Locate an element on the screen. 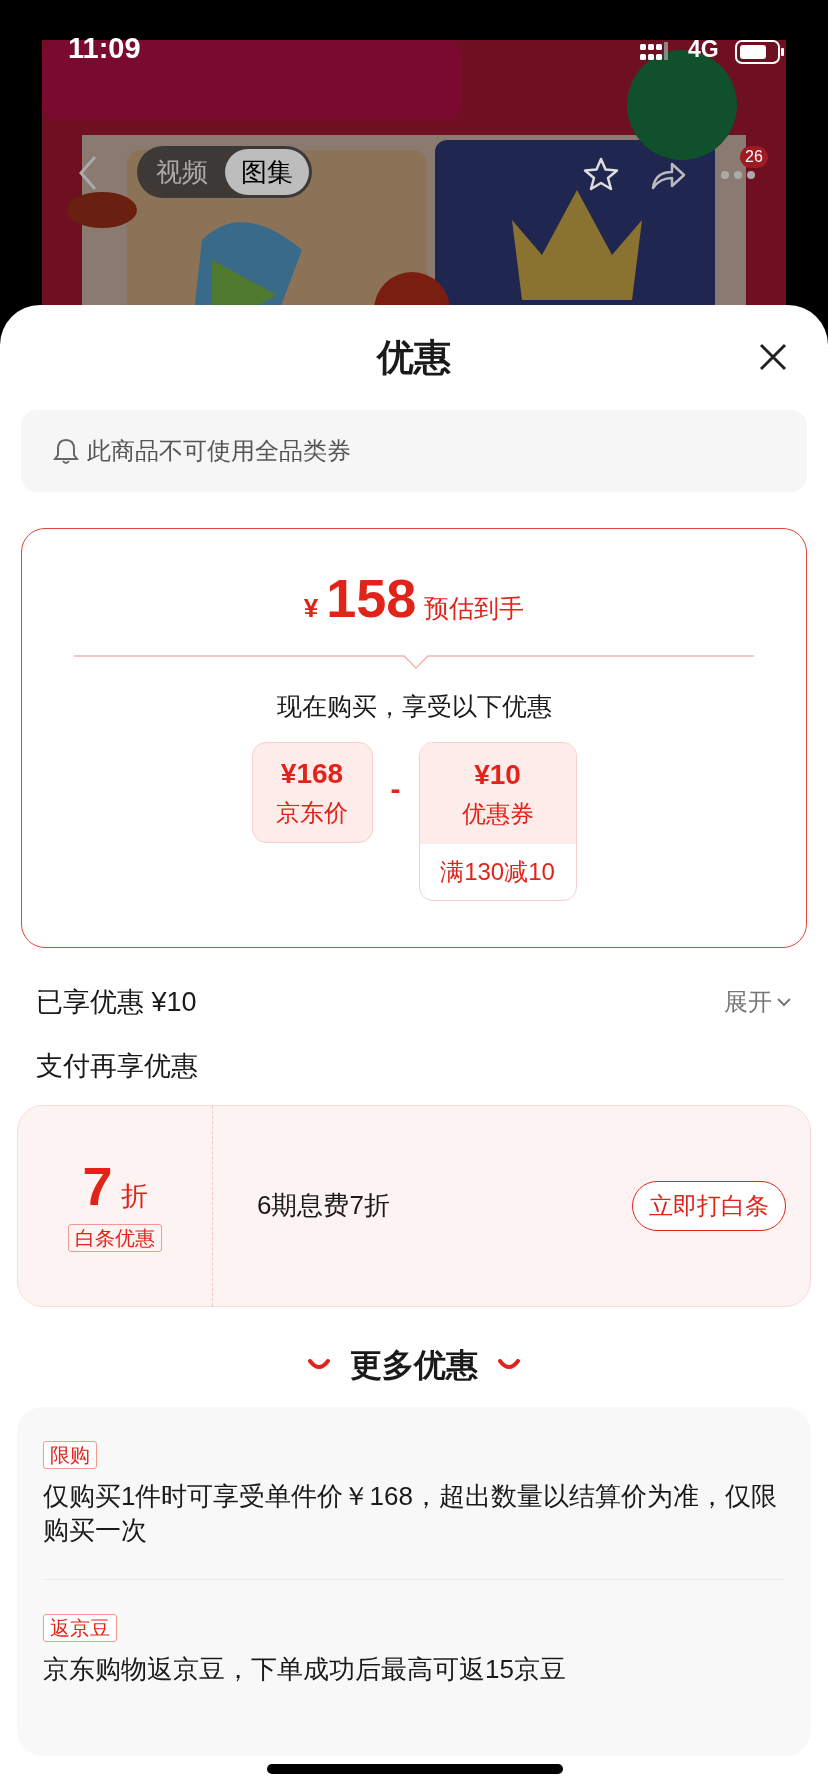  estimate-label: 预估到手 is located at coordinates (474, 608).